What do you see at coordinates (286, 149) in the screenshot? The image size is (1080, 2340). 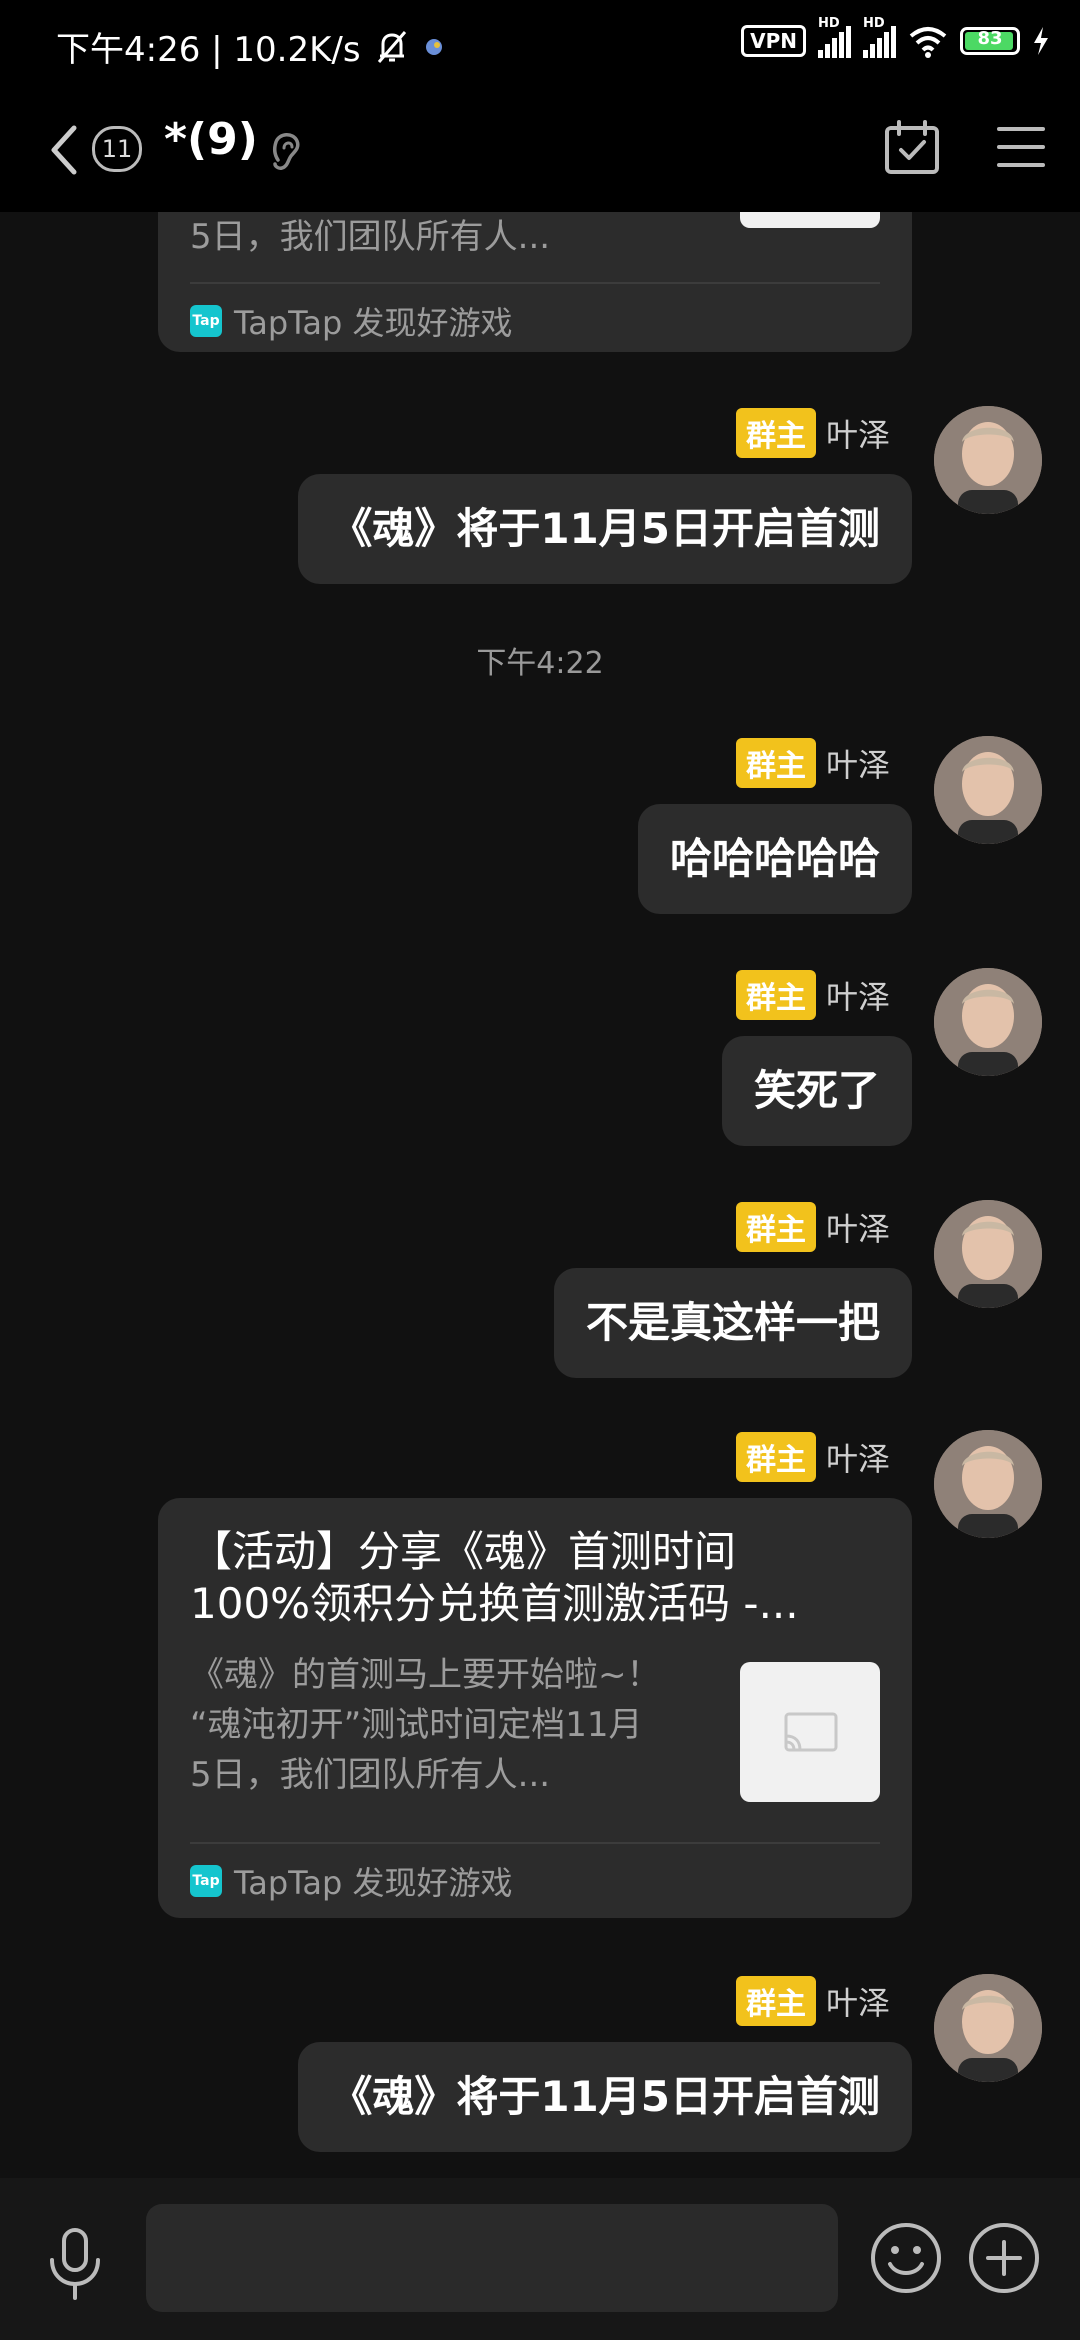 I see `ear-icon` at bounding box center [286, 149].